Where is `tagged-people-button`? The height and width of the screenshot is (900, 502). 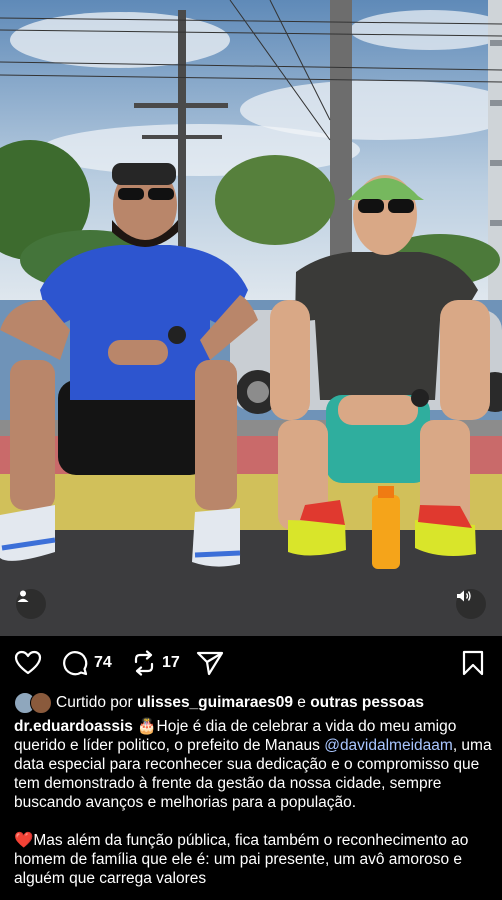
tagged-people-button is located at coordinates (31, 604).